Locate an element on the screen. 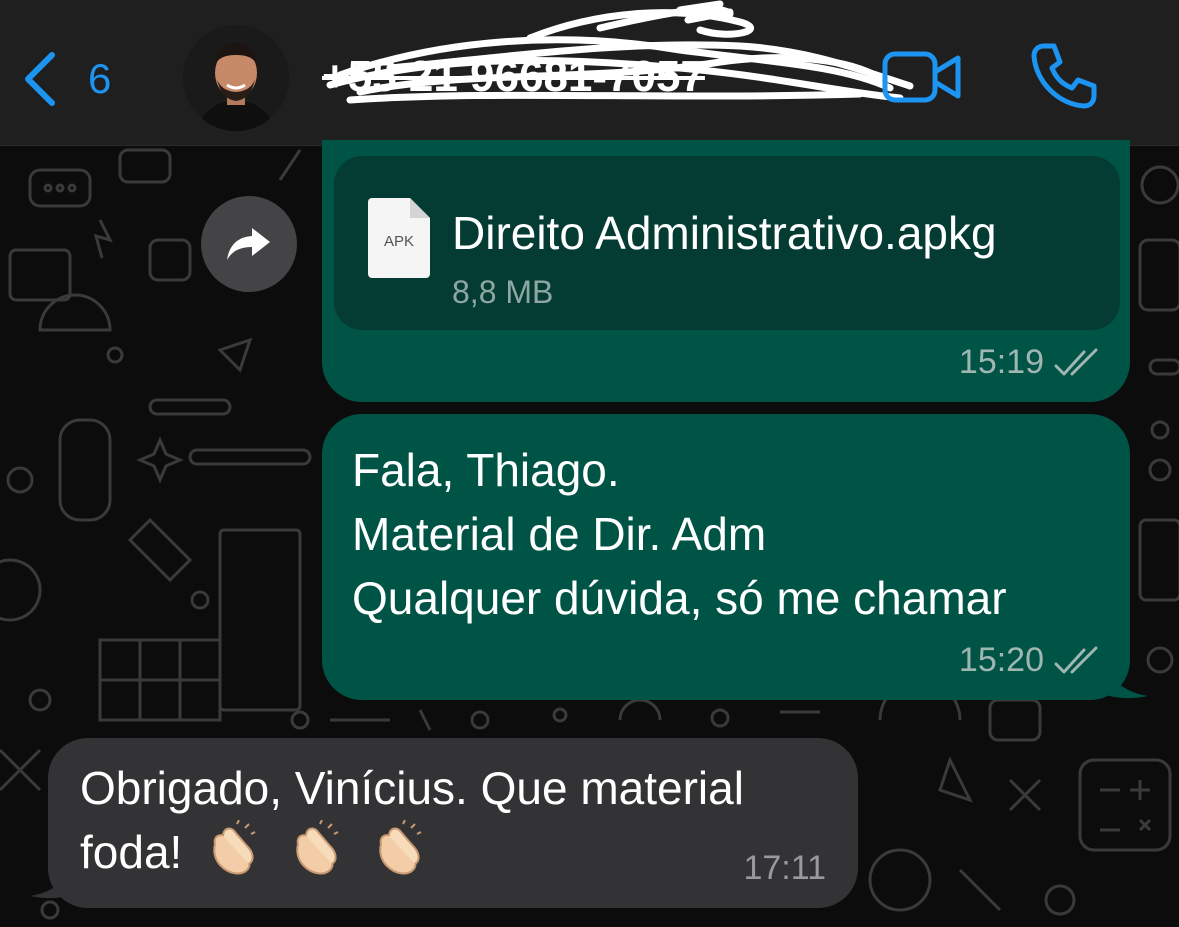 This screenshot has height=927, width=1179. apk-file-icon: APK is located at coordinates (399, 238).